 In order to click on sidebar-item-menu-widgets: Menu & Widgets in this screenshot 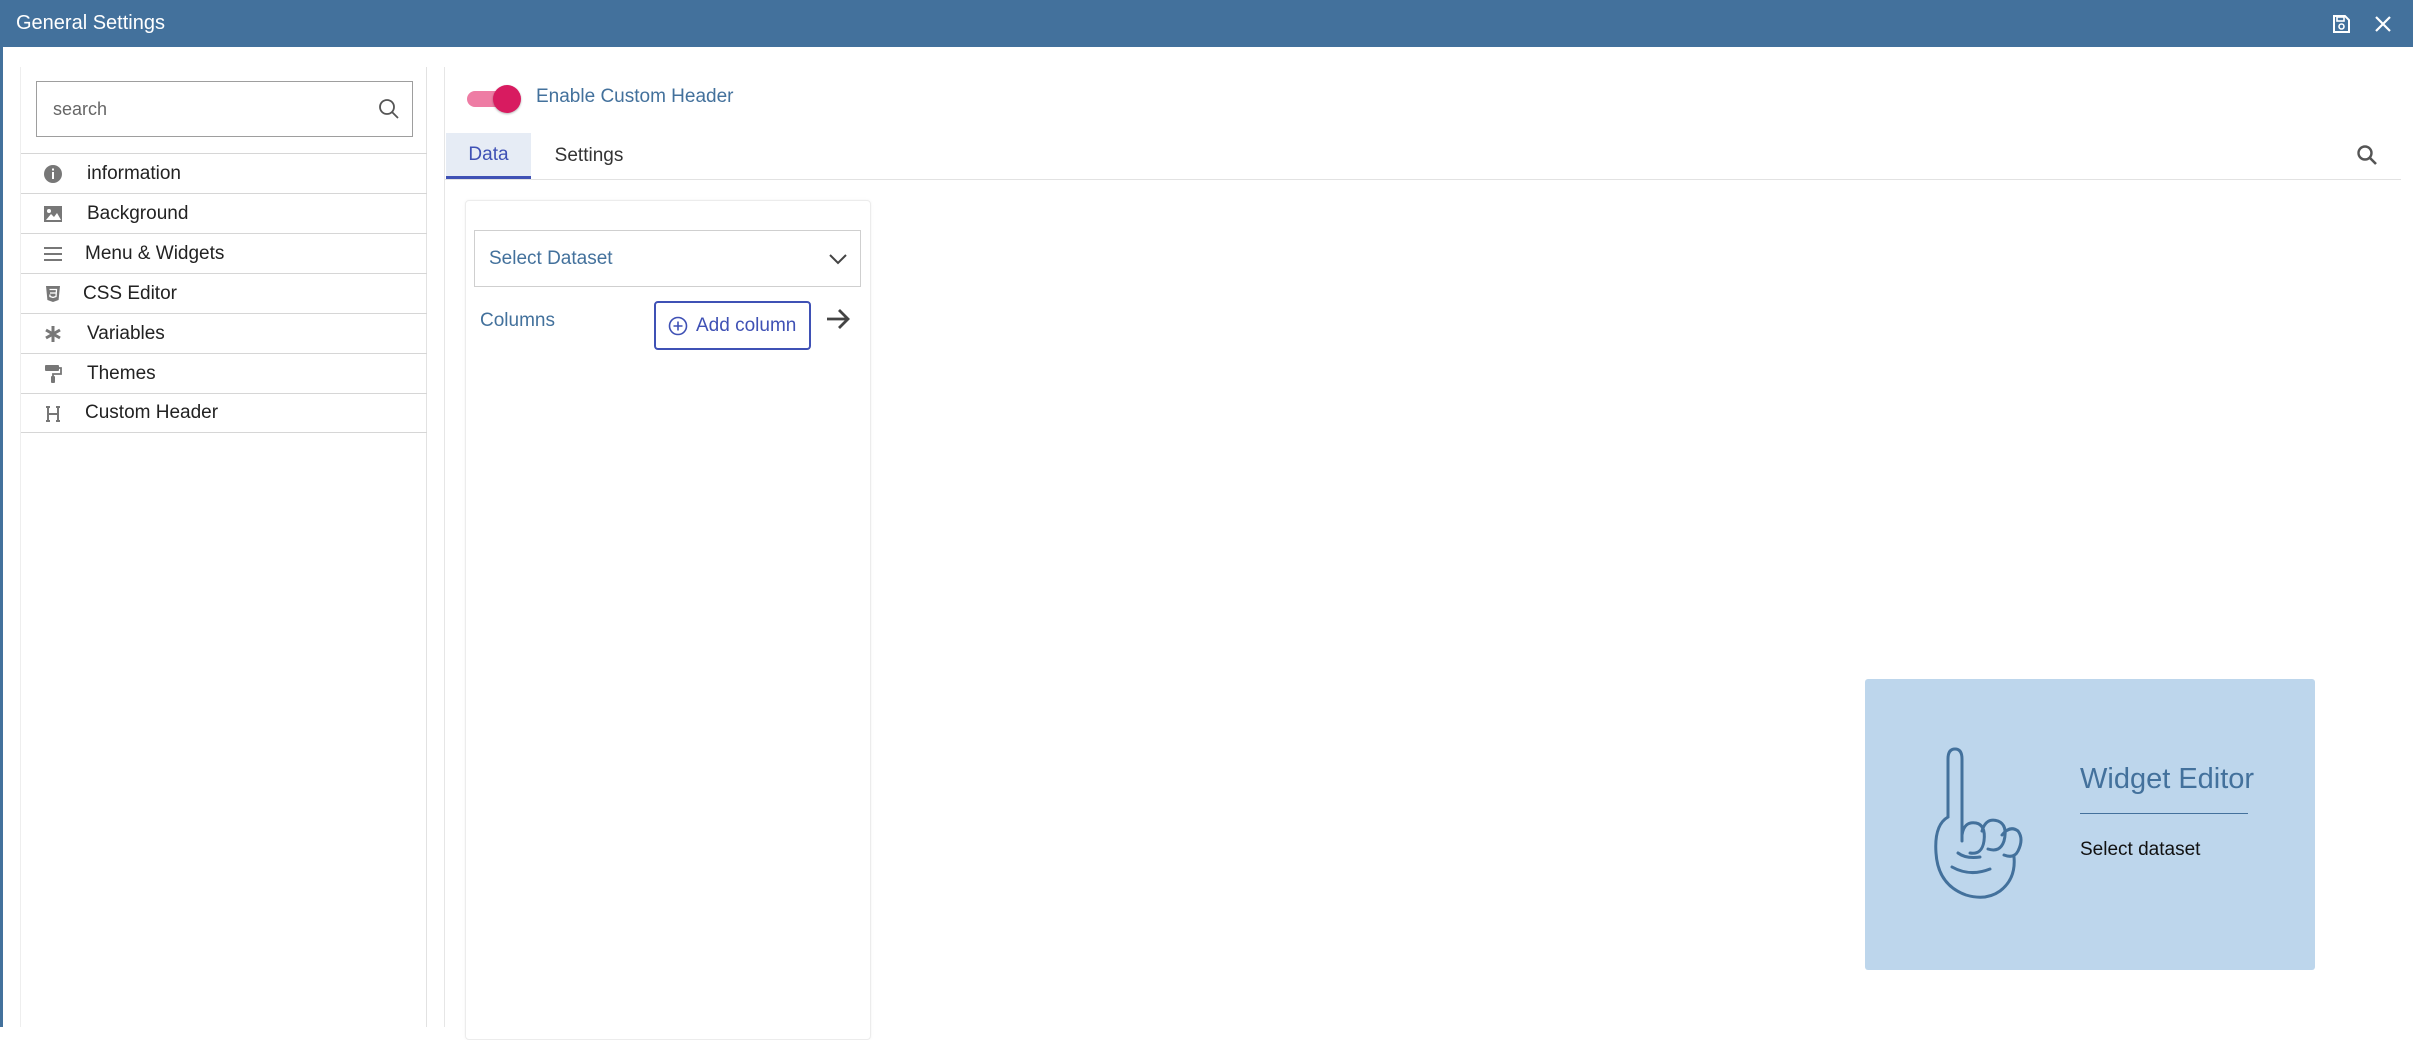, I will do `click(224, 253)`.